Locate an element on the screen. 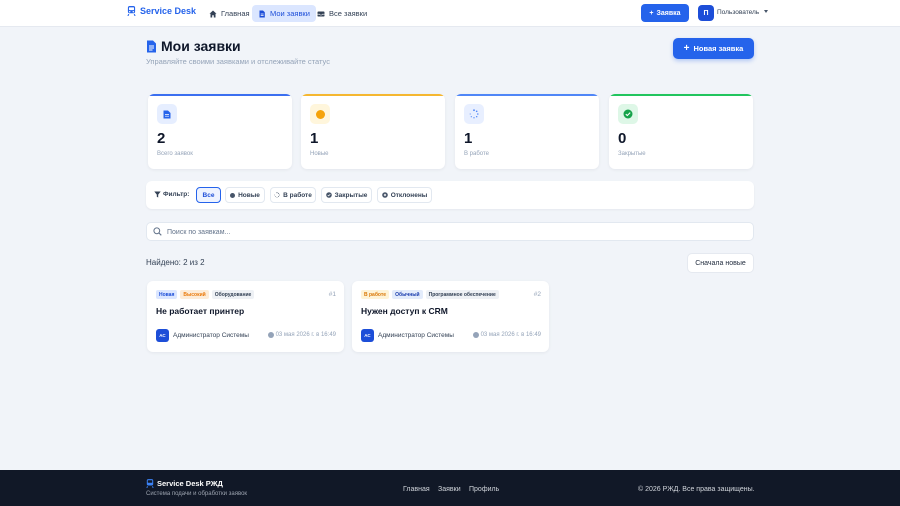  nav-all-tickets: Все заявки is located at coordinates (342, 13).